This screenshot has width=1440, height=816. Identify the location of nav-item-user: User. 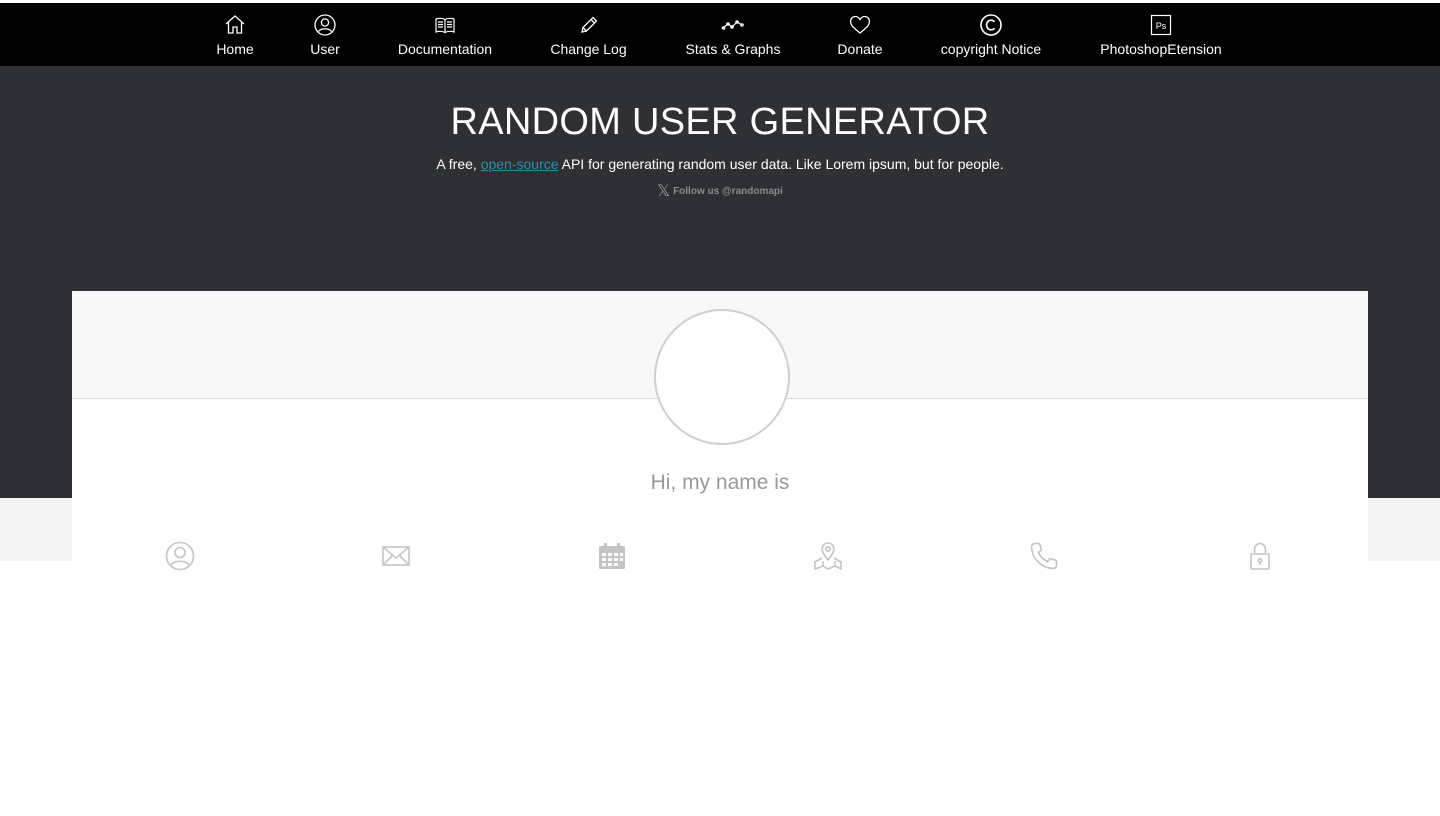
(325, 34).